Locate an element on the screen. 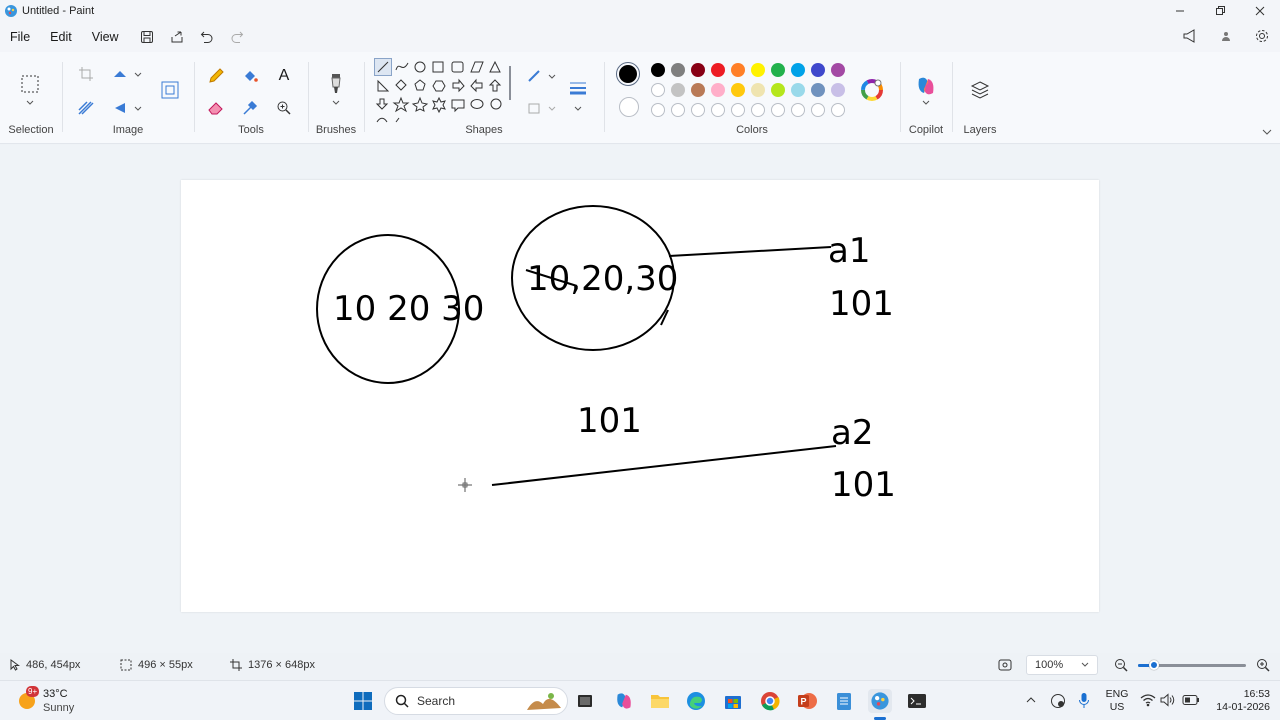 This screenshot has width=1280, height=720. edge-button is located at coordinates (696, 701).